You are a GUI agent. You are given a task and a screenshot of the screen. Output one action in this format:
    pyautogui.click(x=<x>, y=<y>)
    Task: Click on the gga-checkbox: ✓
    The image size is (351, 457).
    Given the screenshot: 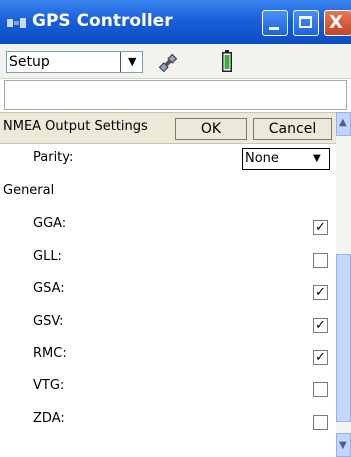 What is the action you would take?
    pyautogui.click(x=320, y=227)
    